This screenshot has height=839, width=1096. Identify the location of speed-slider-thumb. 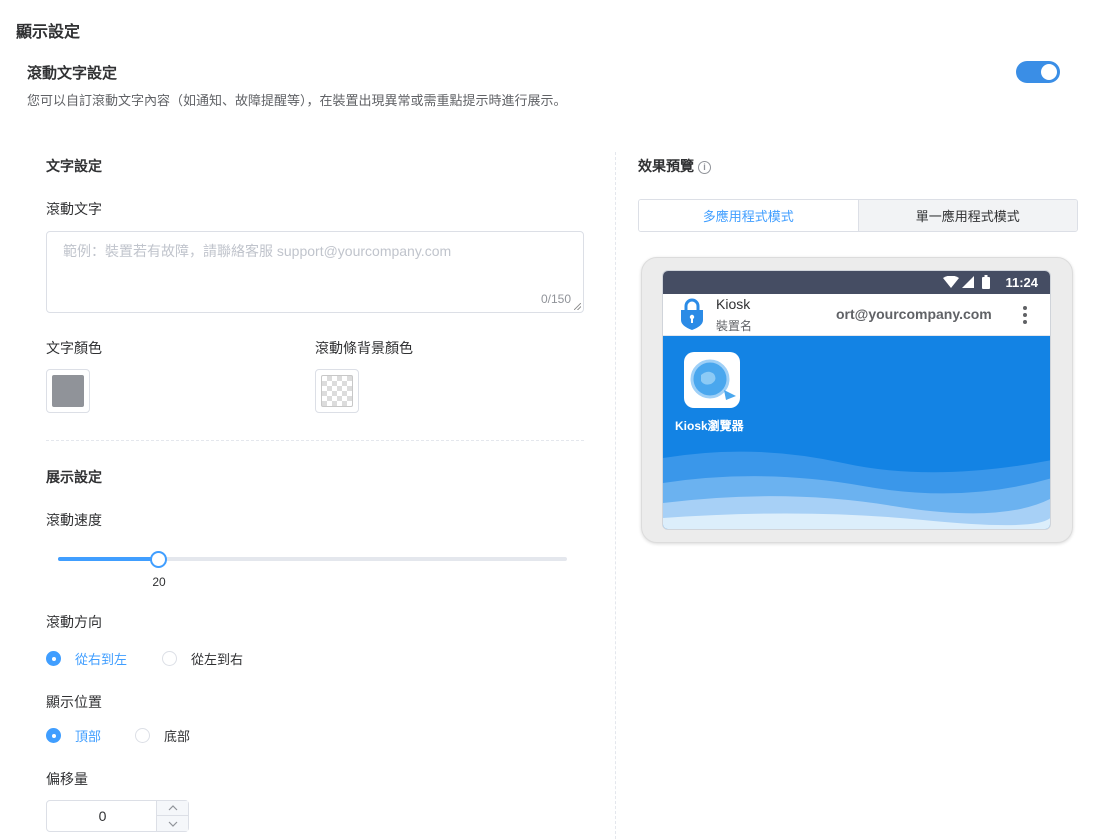
(158, 559).